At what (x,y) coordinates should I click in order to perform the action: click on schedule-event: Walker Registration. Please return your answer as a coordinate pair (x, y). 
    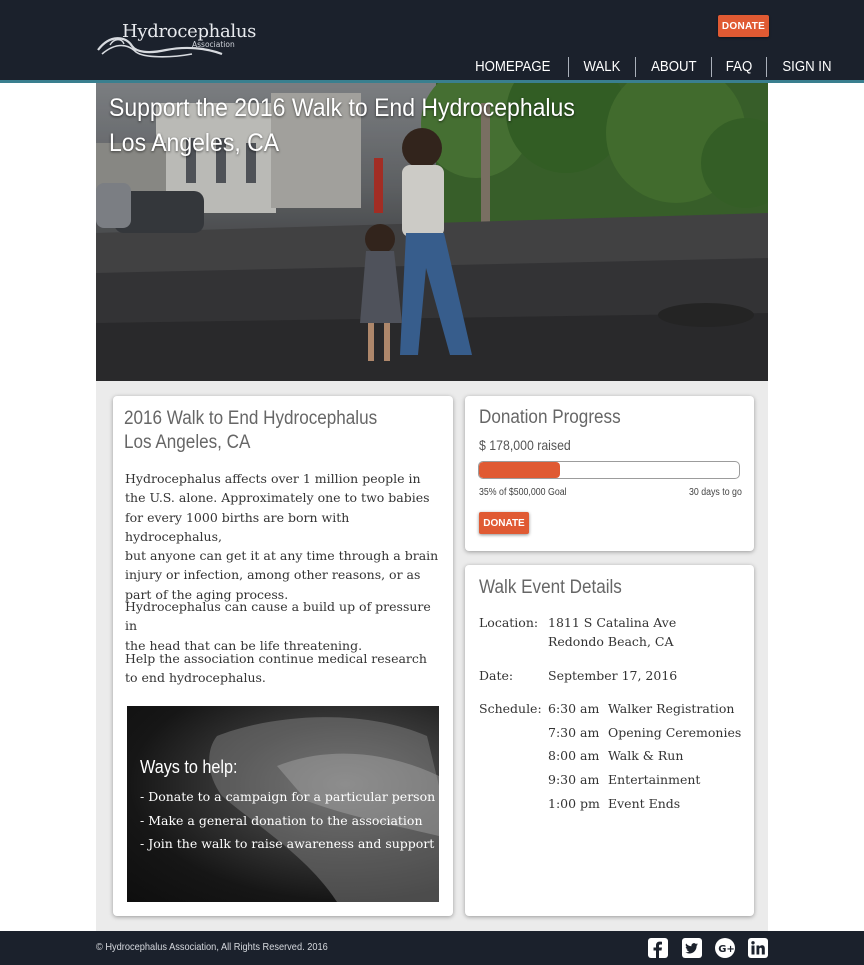
    Looking at the image, I should click on (671, 708).